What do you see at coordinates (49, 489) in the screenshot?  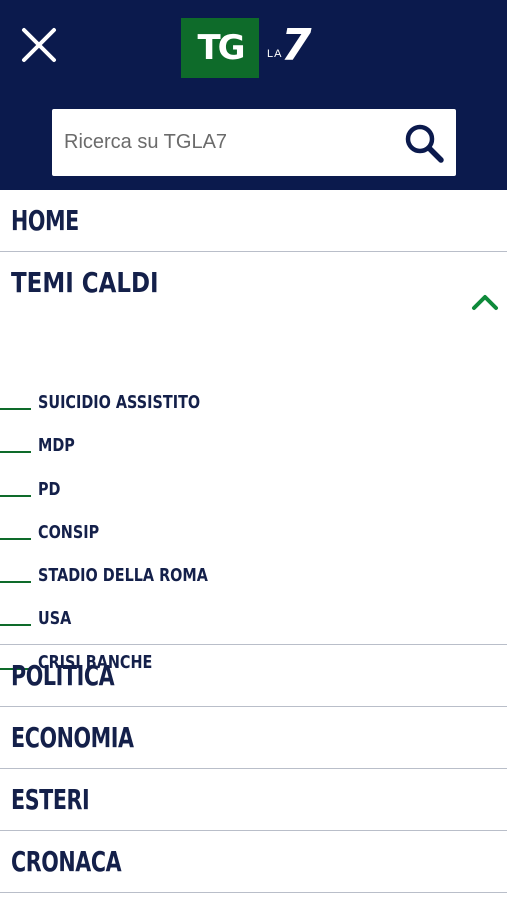 I see `list-item-label: PD` at bounding box center [49, 489].